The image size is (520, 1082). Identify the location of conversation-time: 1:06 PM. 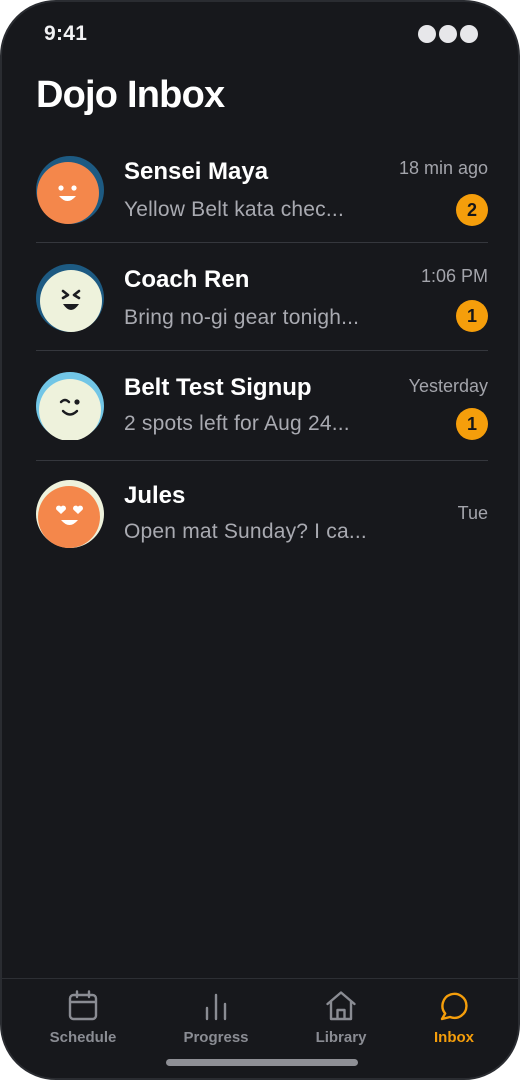
(454, 276).